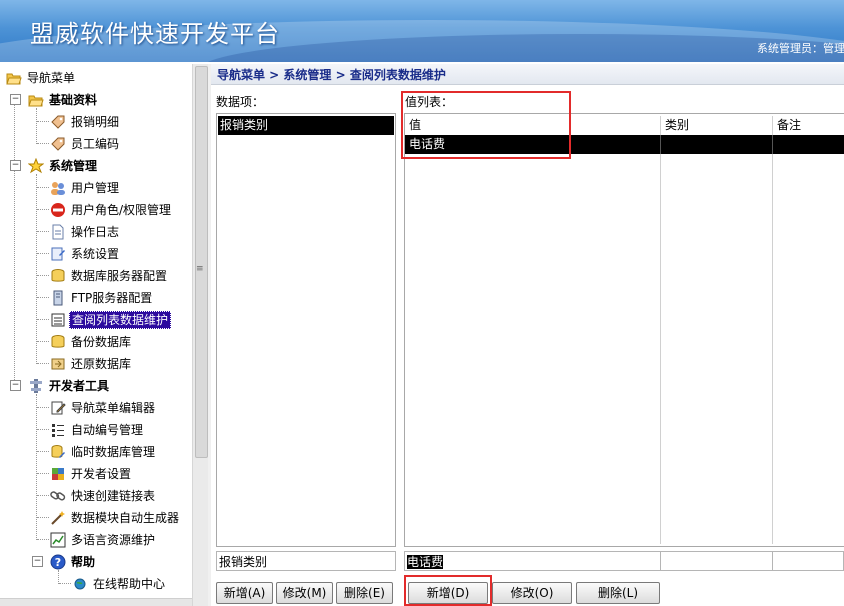 Image resolution: width=844 pixels, height=606 pixels. Describe the element at coordinates (624, 144) in the screenshot. I see `table-row: 电话费` at that location.